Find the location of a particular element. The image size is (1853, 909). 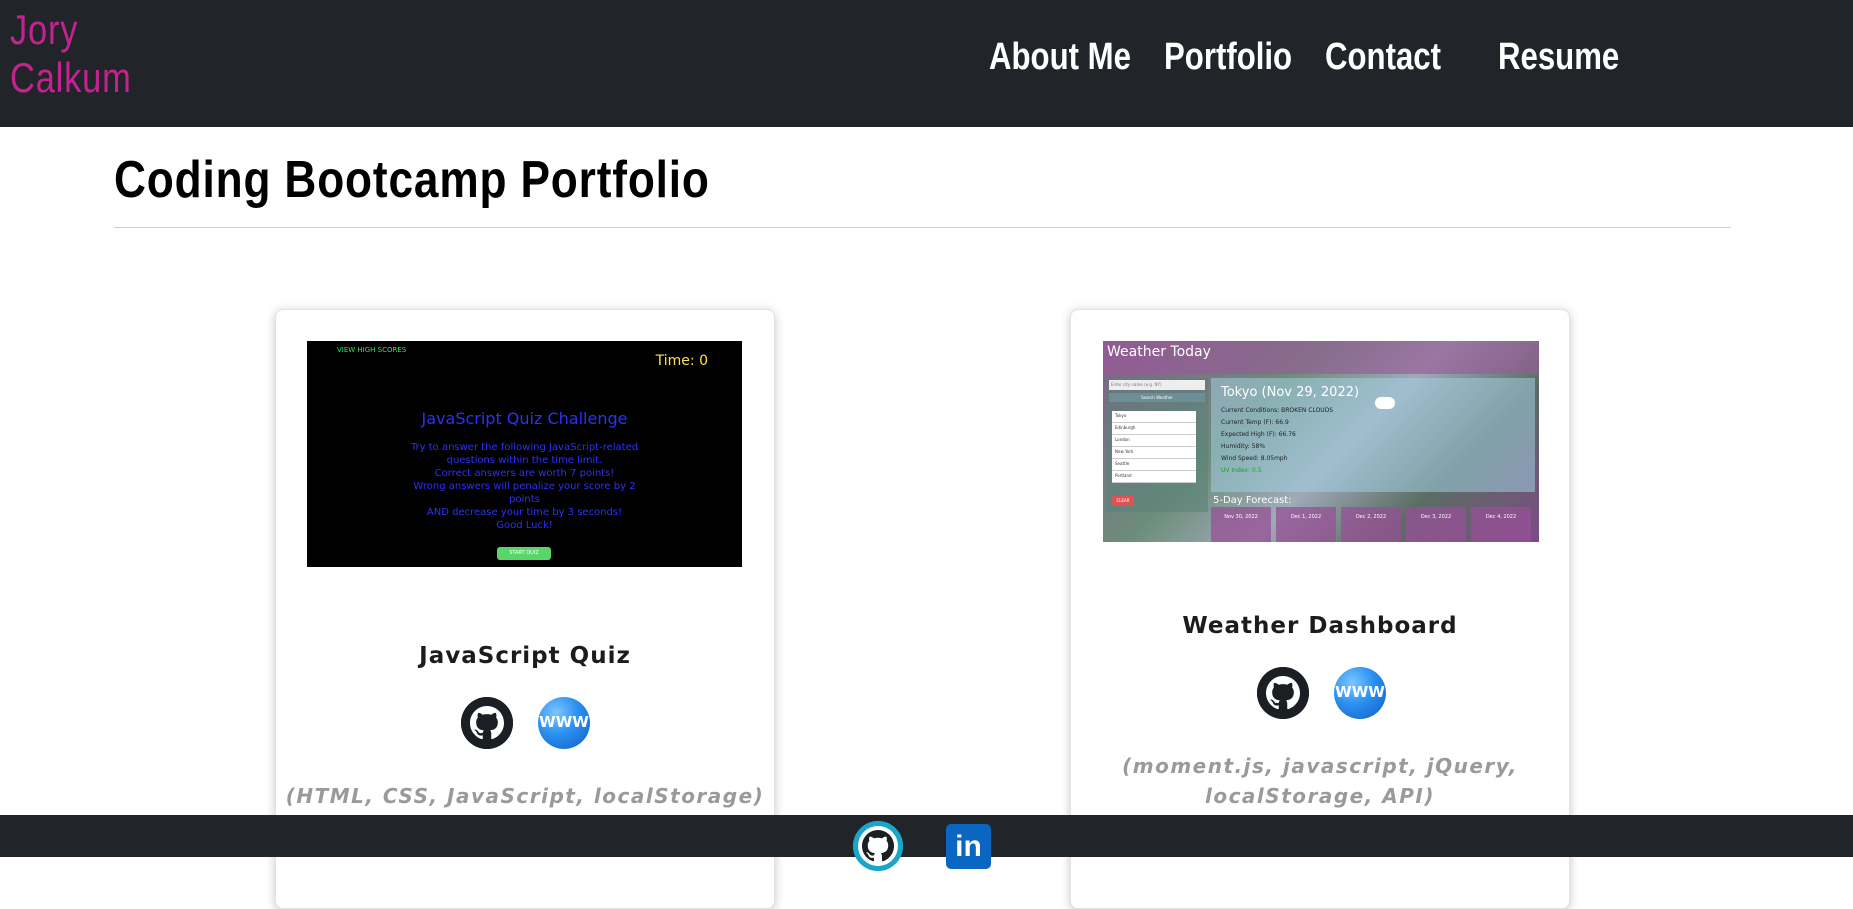

view-high-scores-text: VIEW HIGH SCORES is located at coordinates (372, 350).